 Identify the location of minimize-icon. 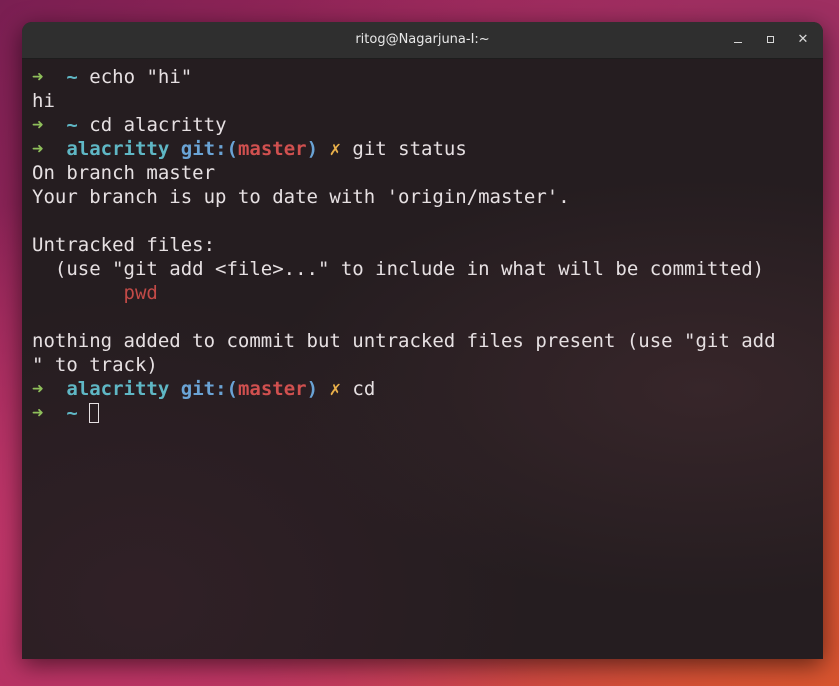
(738, 42).